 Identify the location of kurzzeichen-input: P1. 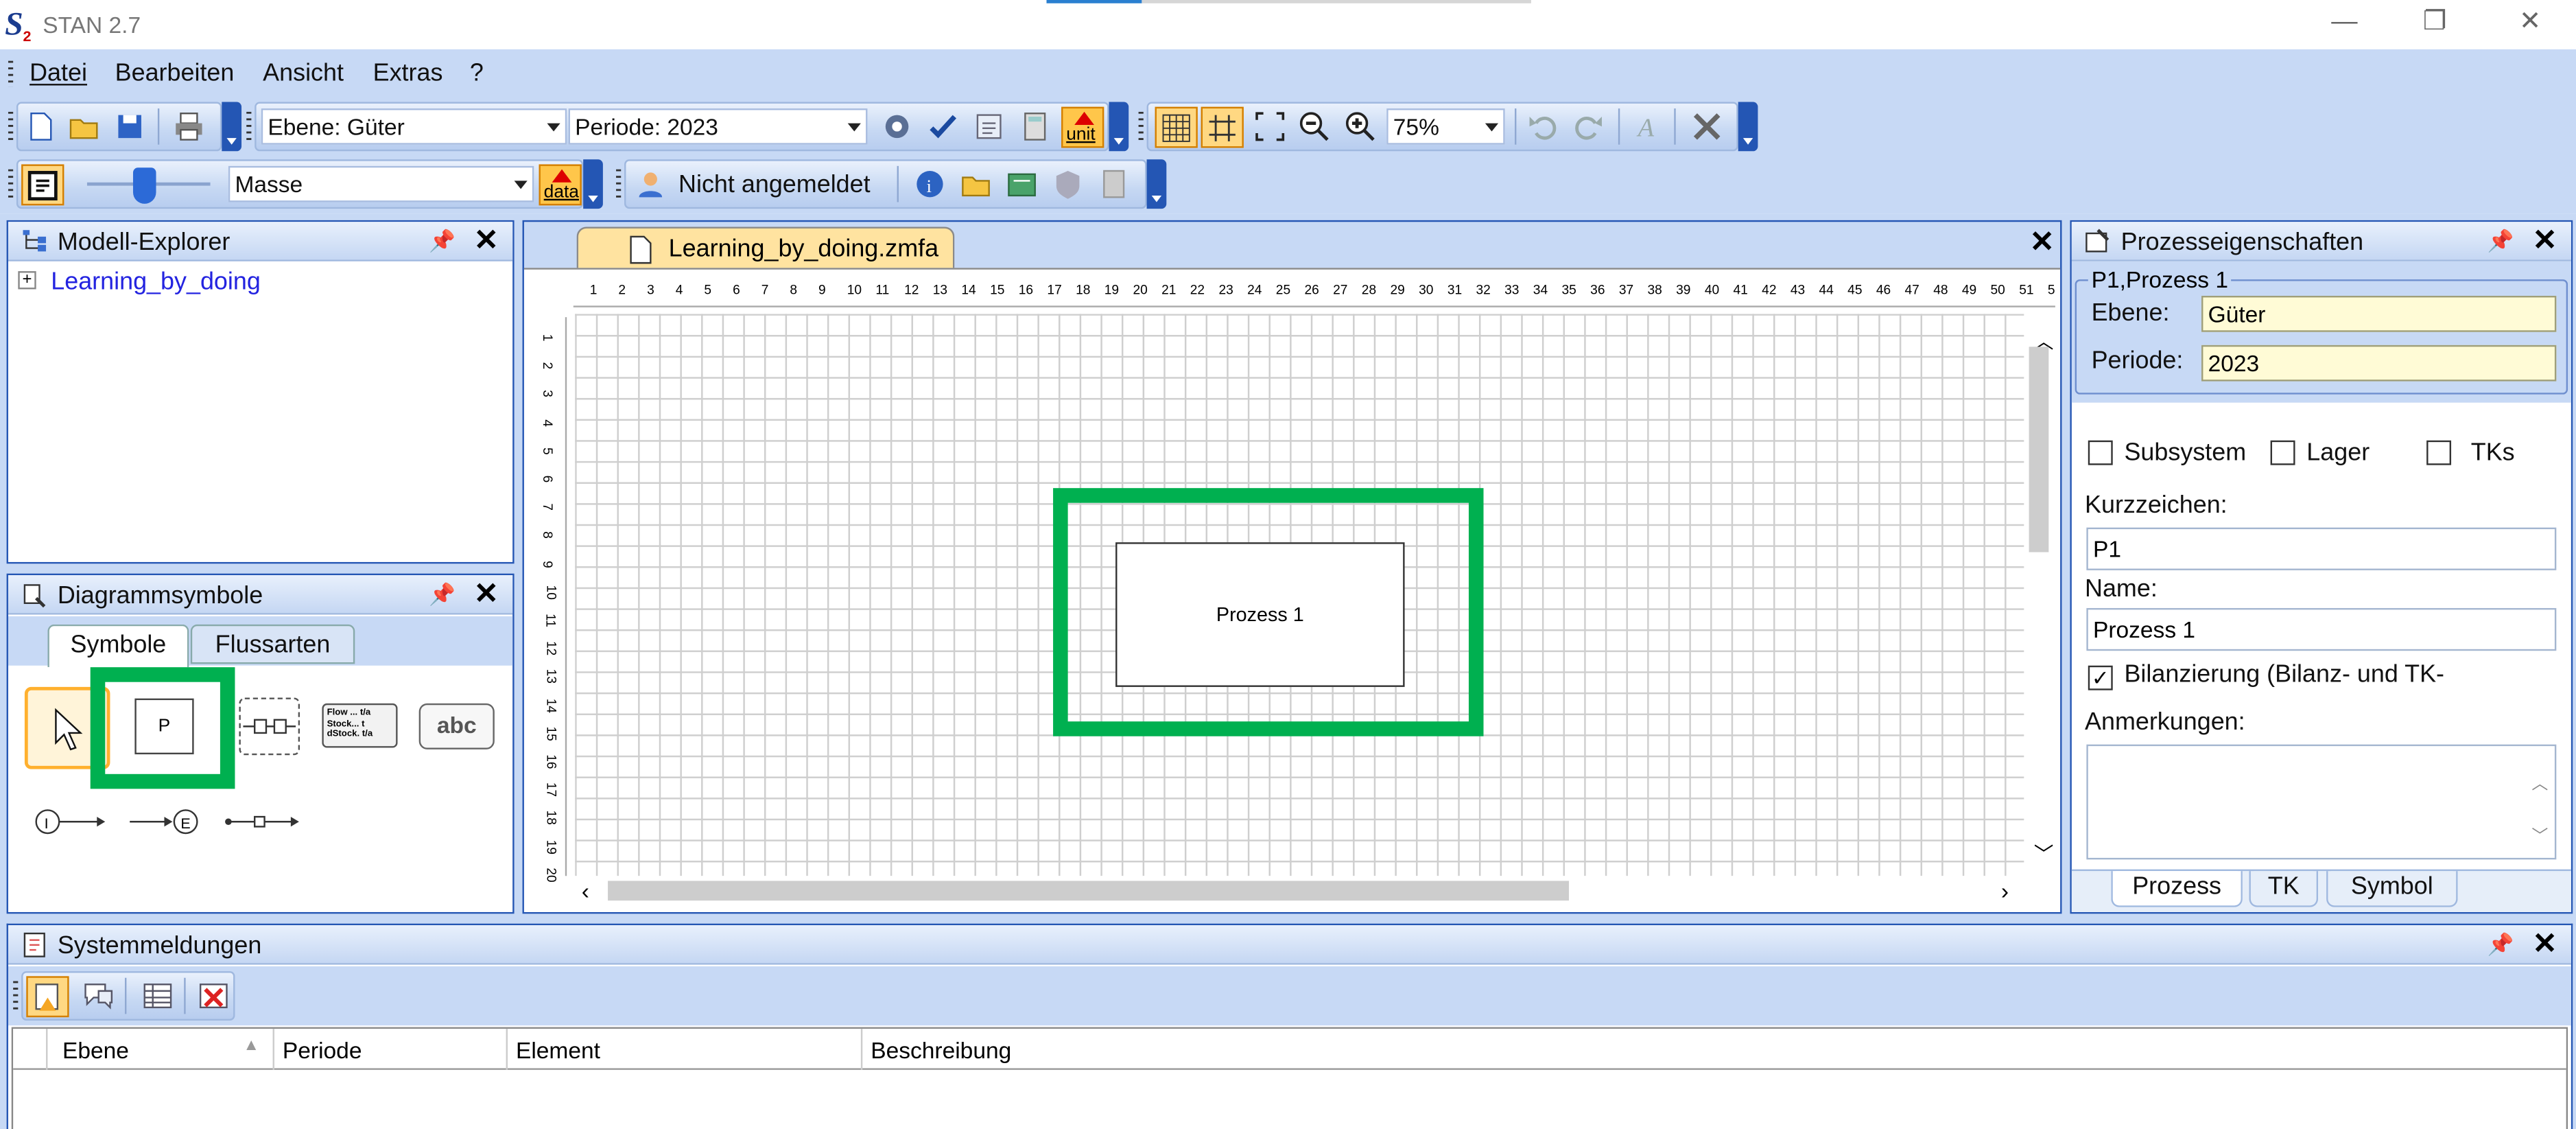
(2321, 549).